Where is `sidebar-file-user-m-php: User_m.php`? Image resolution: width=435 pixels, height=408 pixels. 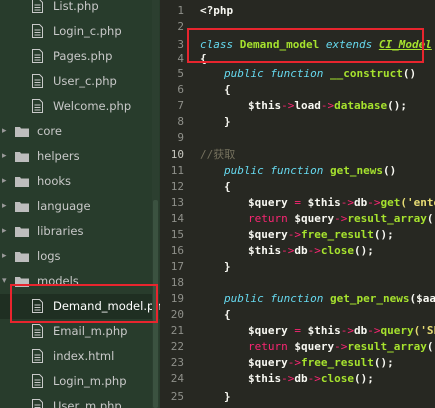
sidebar-file-user-m-php: User_m.php is located at coordinates (80, 401).